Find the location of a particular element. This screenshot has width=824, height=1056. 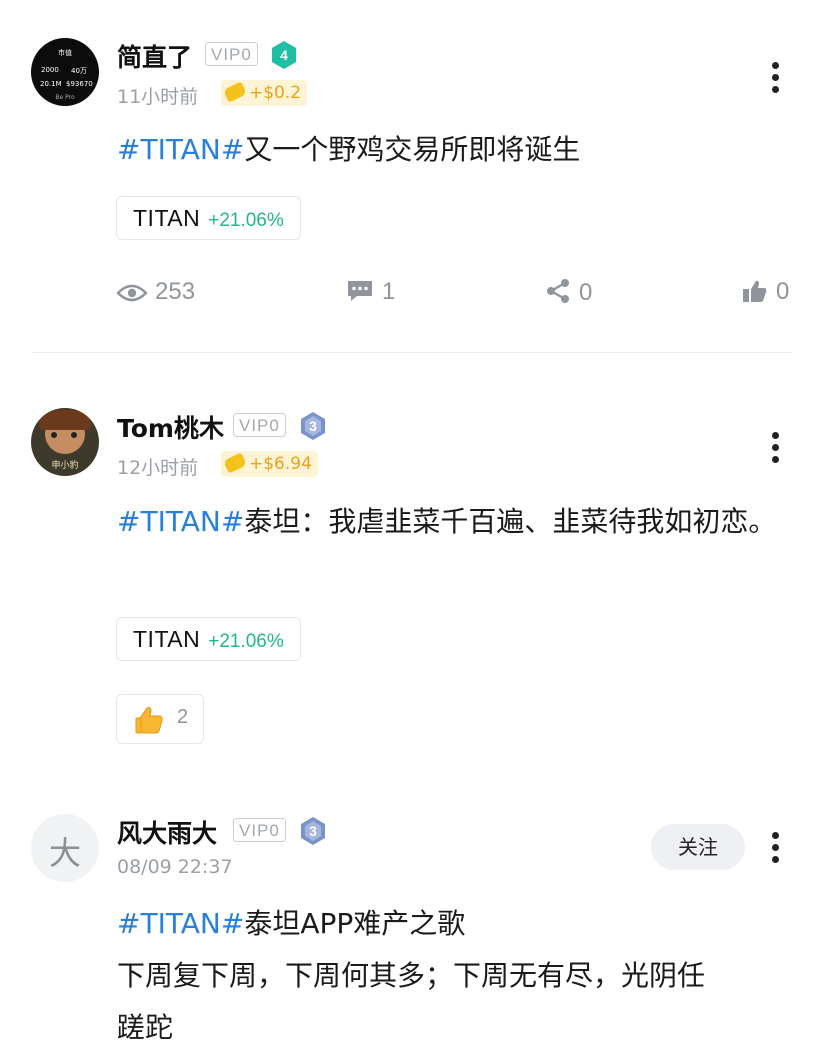

level-number: 4 is located at coordinates (284, 55).